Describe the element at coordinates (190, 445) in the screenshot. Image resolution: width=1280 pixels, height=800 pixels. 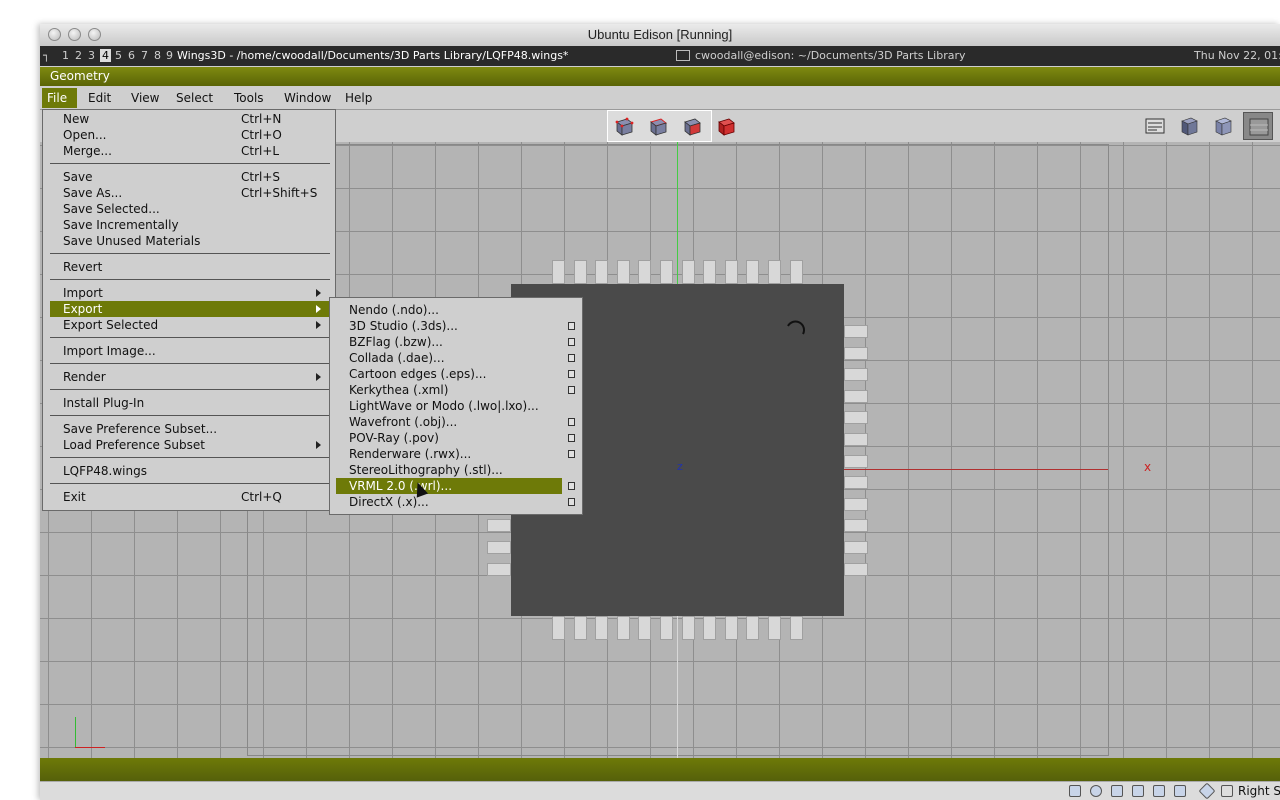
I see `file-load-preference-subset: Load Preference Subset` at that location.